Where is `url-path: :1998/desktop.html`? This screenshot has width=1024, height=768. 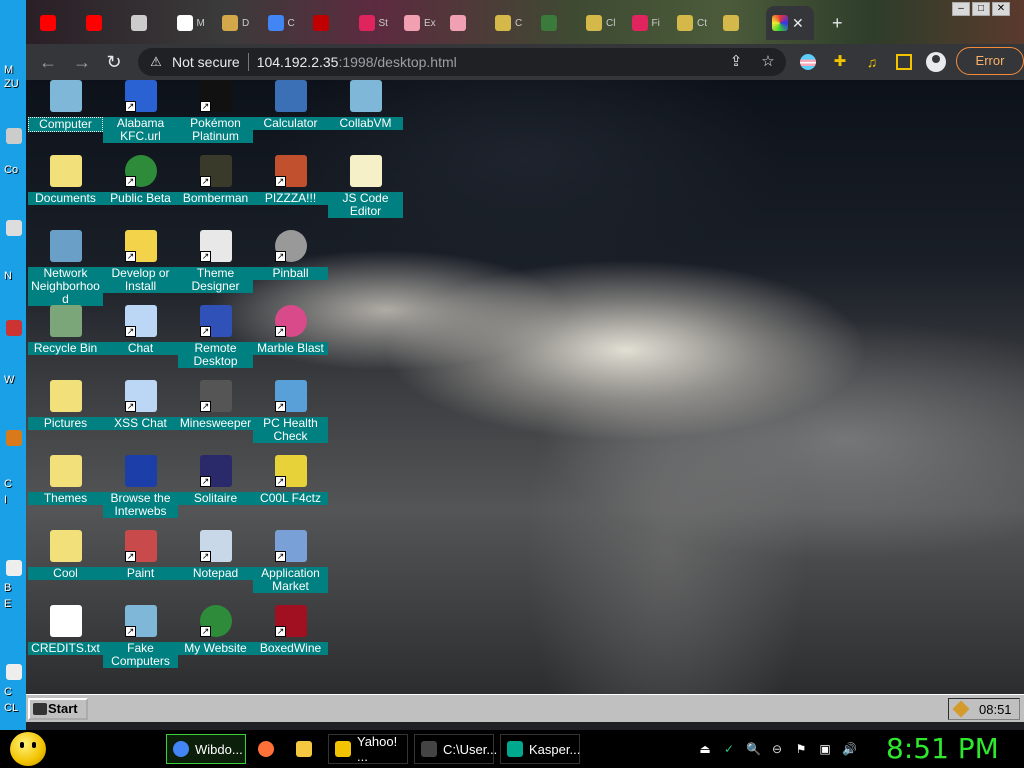 url-path: :1998/desktop.html is located at coordinates (397, 62).